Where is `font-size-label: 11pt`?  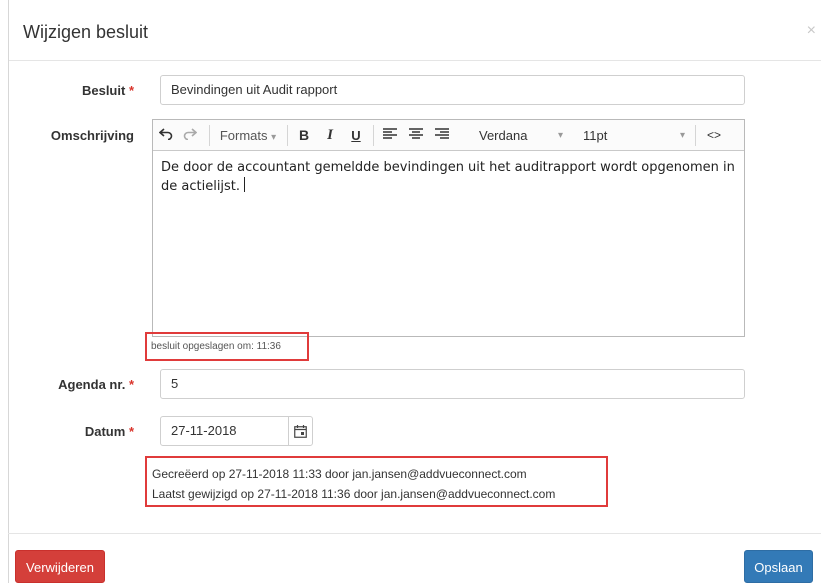 font-size-label: 11pt is located at coordinates (595, 135).